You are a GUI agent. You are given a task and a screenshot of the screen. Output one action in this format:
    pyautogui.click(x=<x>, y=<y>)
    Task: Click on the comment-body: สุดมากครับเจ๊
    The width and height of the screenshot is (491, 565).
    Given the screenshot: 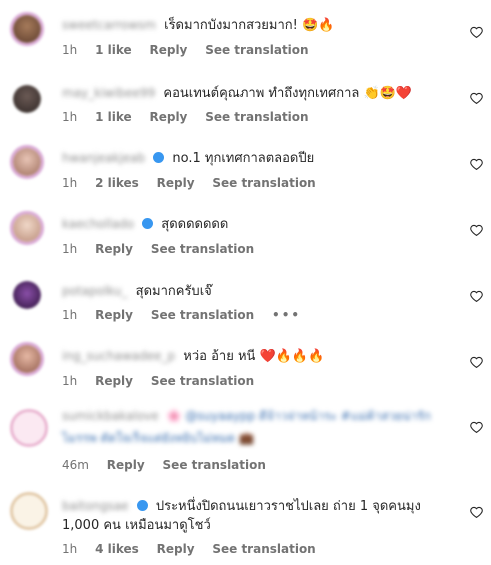 What is the action you would take?
    pyautogui.click(x=173, y=291)
    